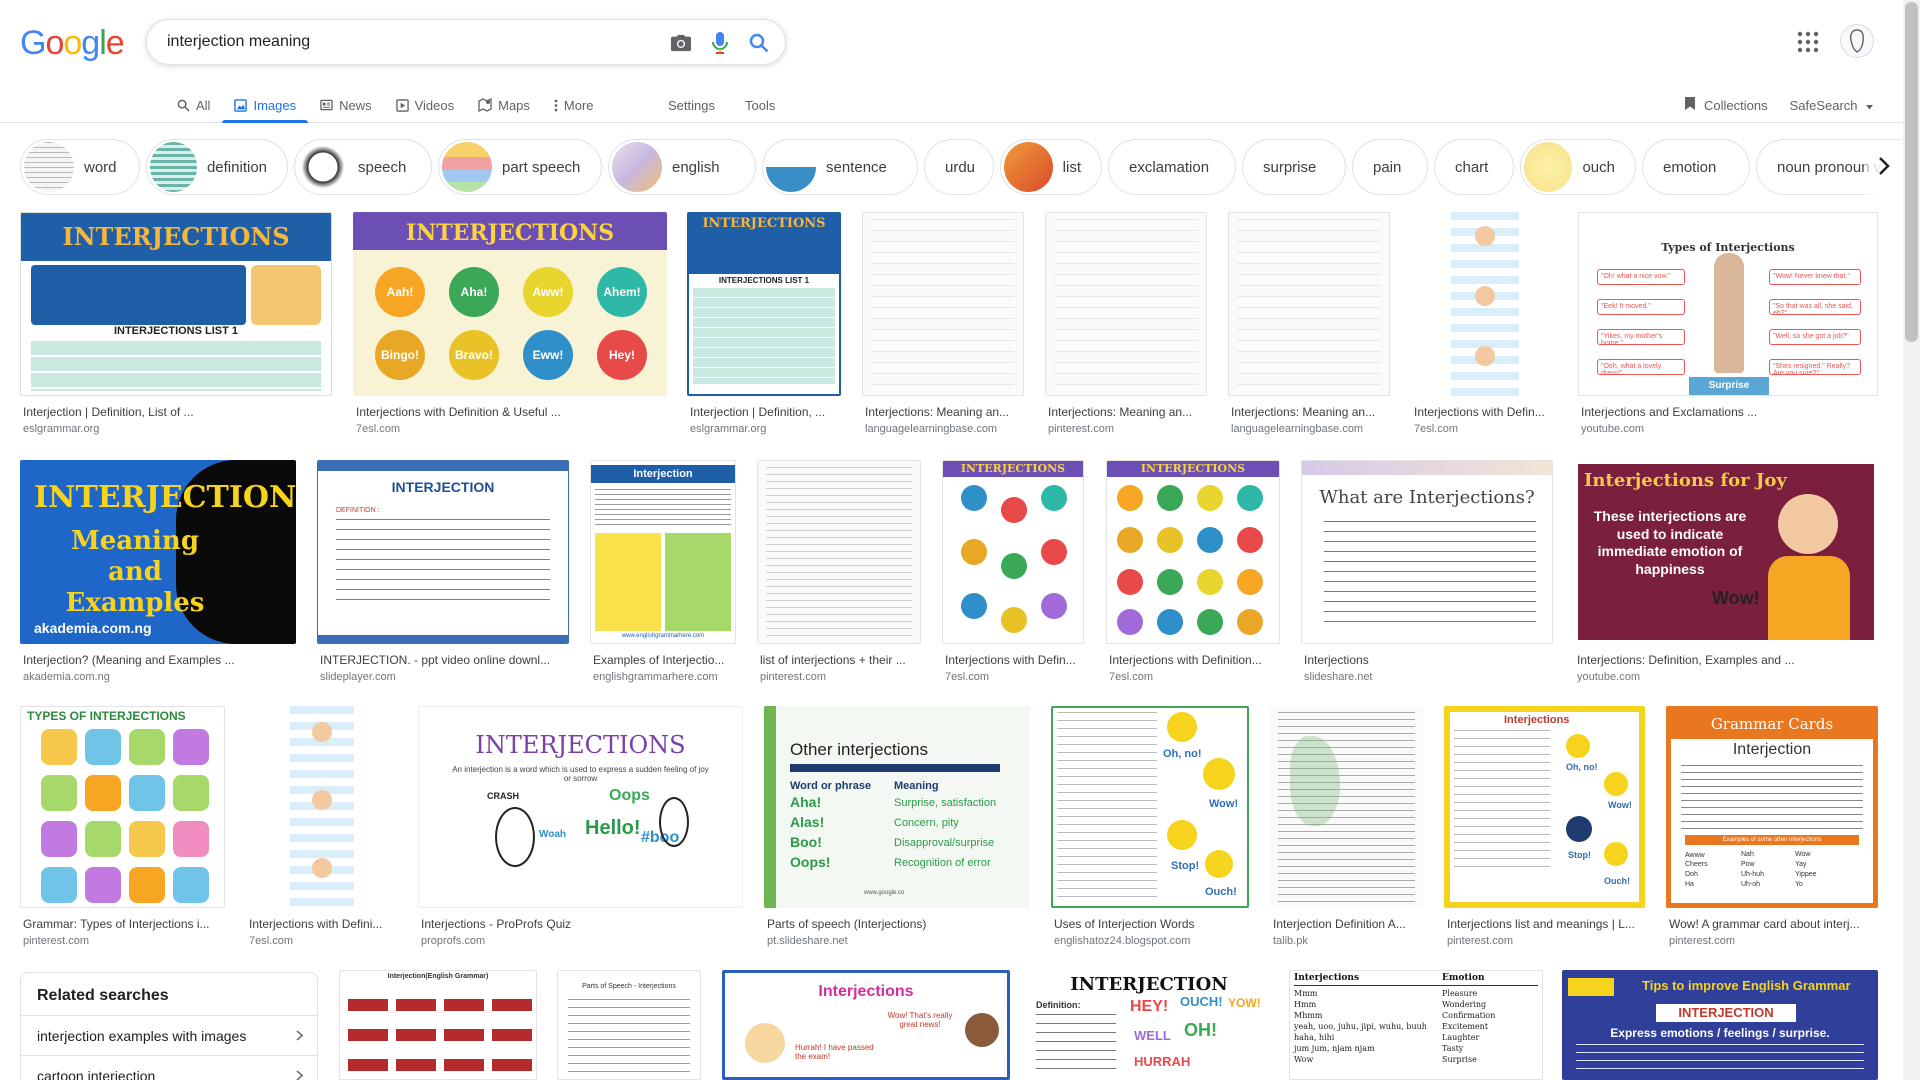 This screenshot has width=1920, height=1080. I want to click on google-logo: Google, so click(72, 43).